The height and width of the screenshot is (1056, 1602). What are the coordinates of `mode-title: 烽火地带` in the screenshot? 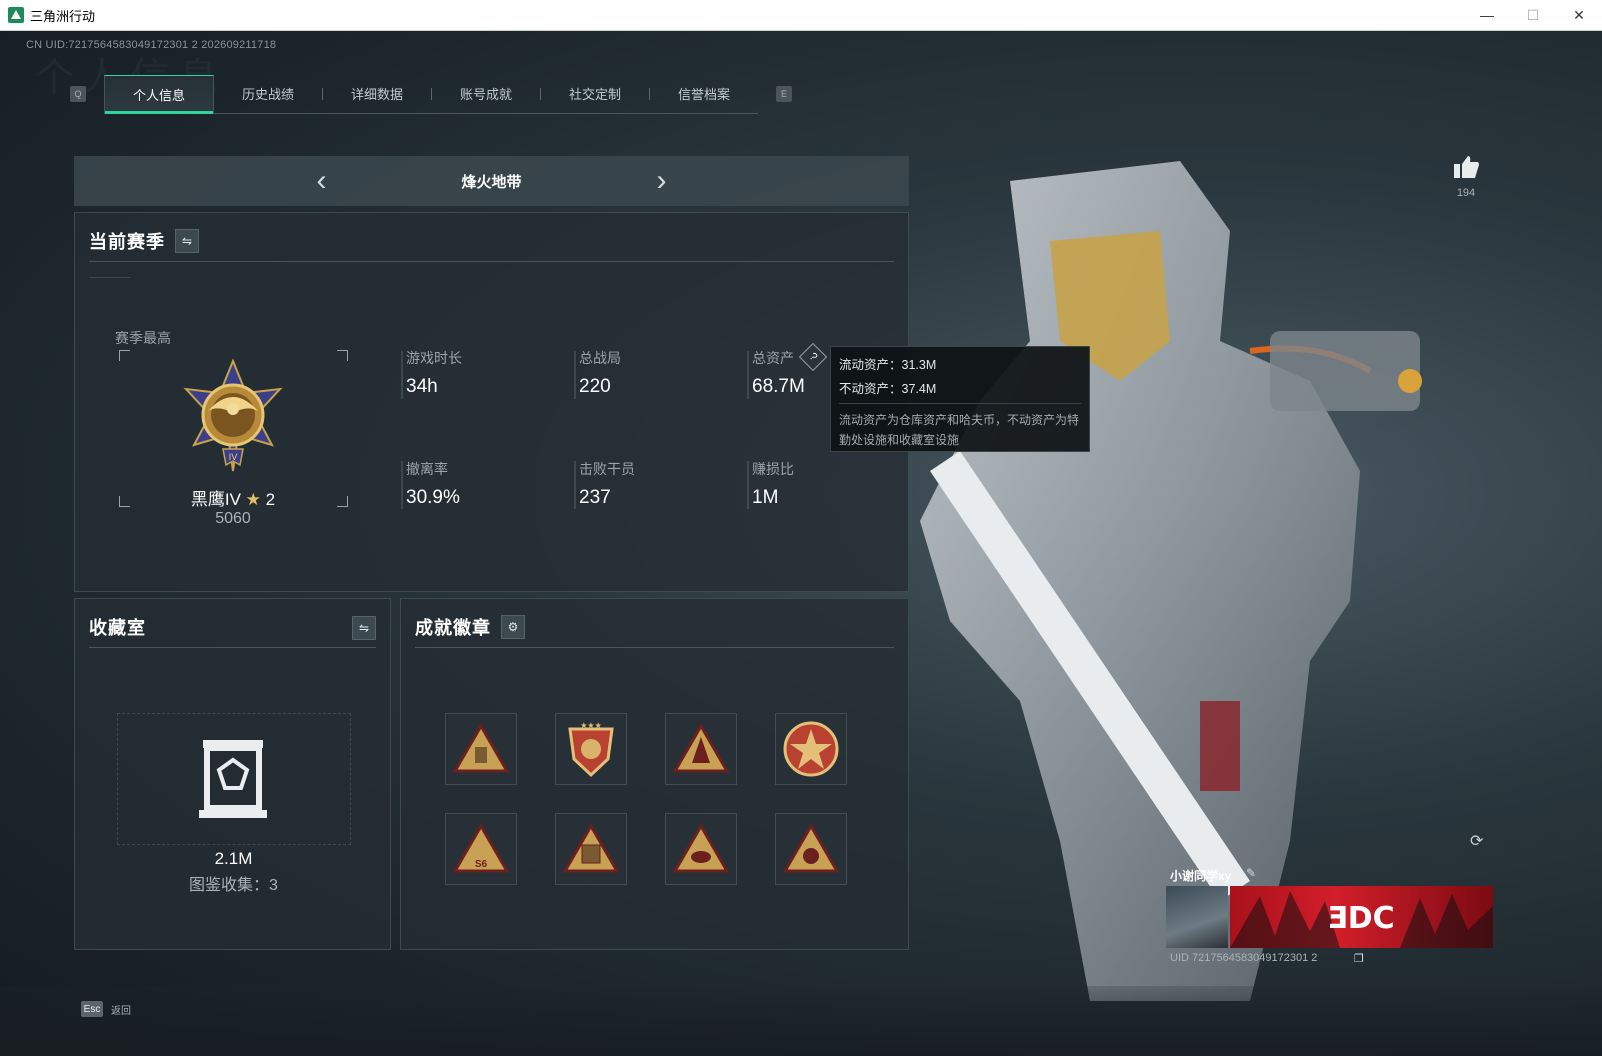 It's located at (491, 182).